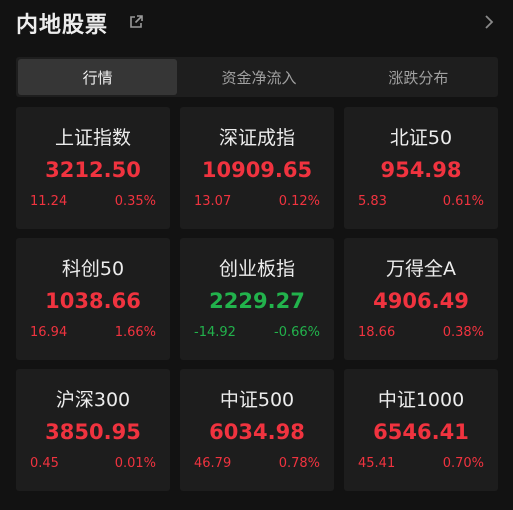  I want to click on index-price: 6546.41, so click(421, 432).